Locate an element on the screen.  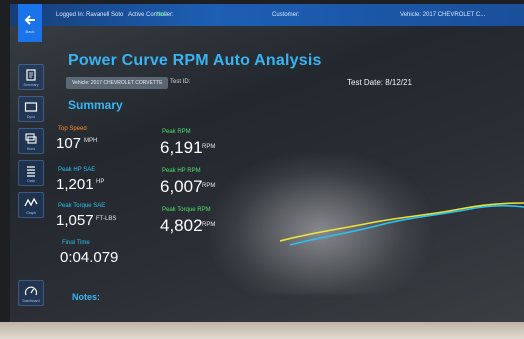
sidebar-item-label: Dyno is located at coordinates (31, 116).